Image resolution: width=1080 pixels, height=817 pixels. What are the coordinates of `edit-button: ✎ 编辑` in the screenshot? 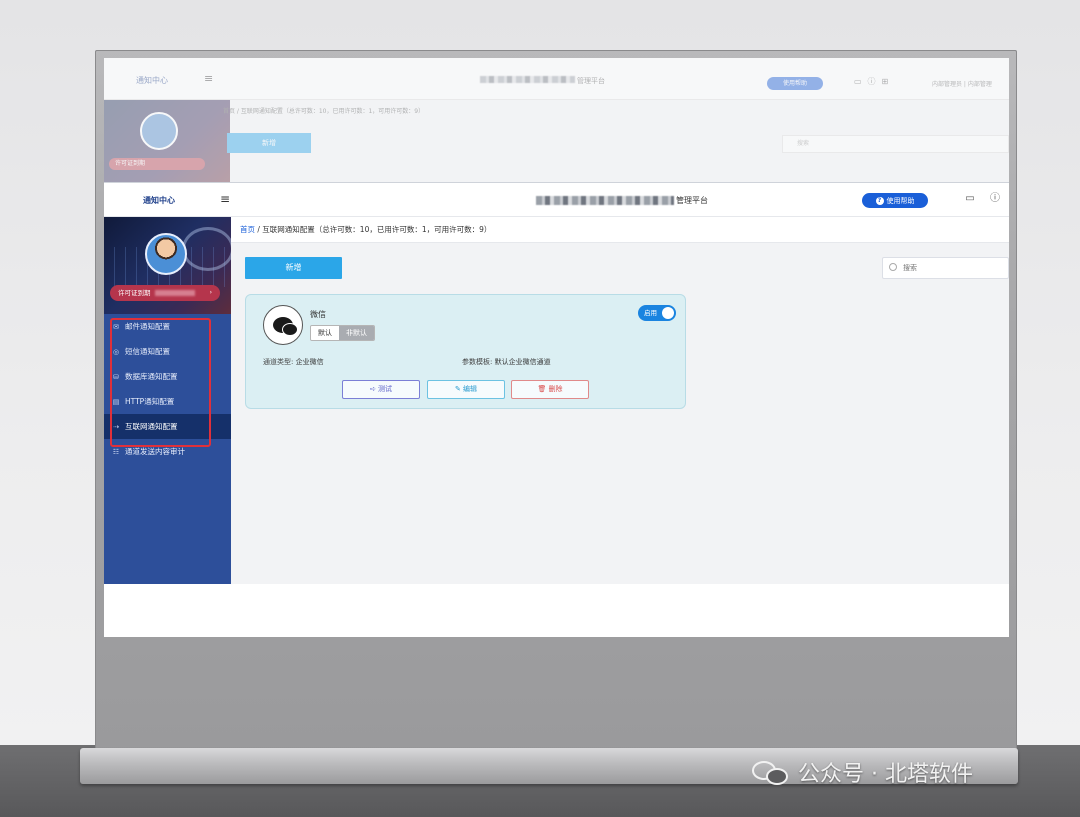 It's located at (466, 389).